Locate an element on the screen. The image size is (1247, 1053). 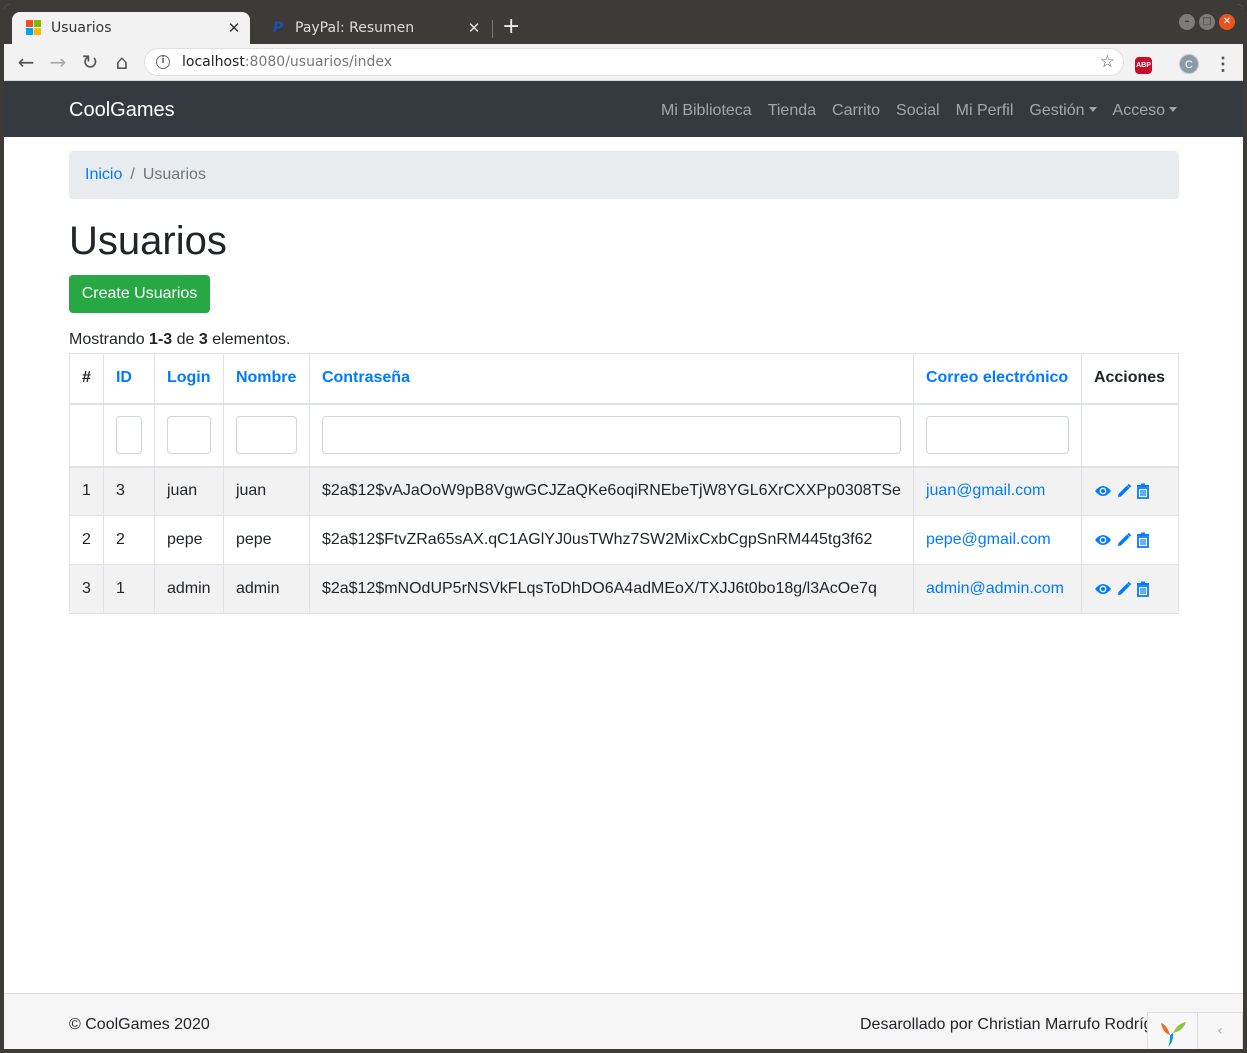
filter-cell-login is located at coordinates (188, 435).